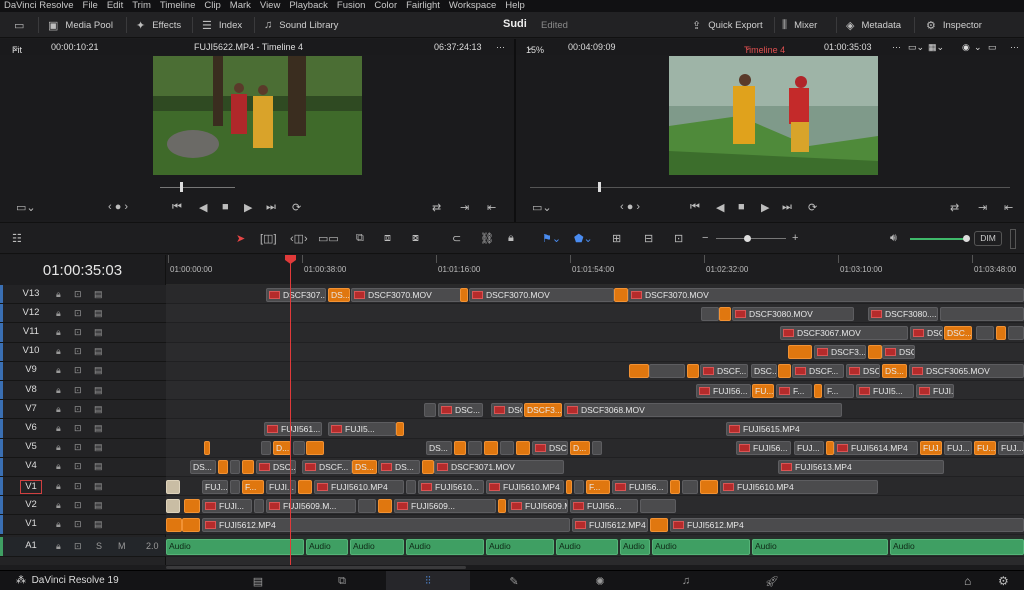  What do you see at coordinates (747, 238) in the screenshot?
I see `zoom-slider-handle` at bounding box center [747, 238].